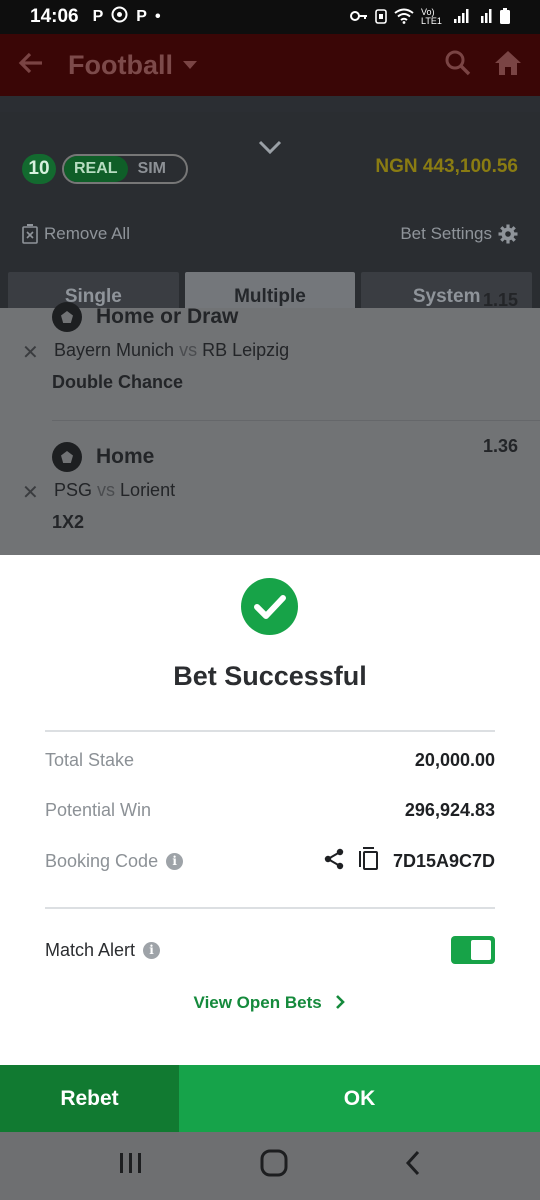  I want to click on ok-button: OK, so click(359, 1098).